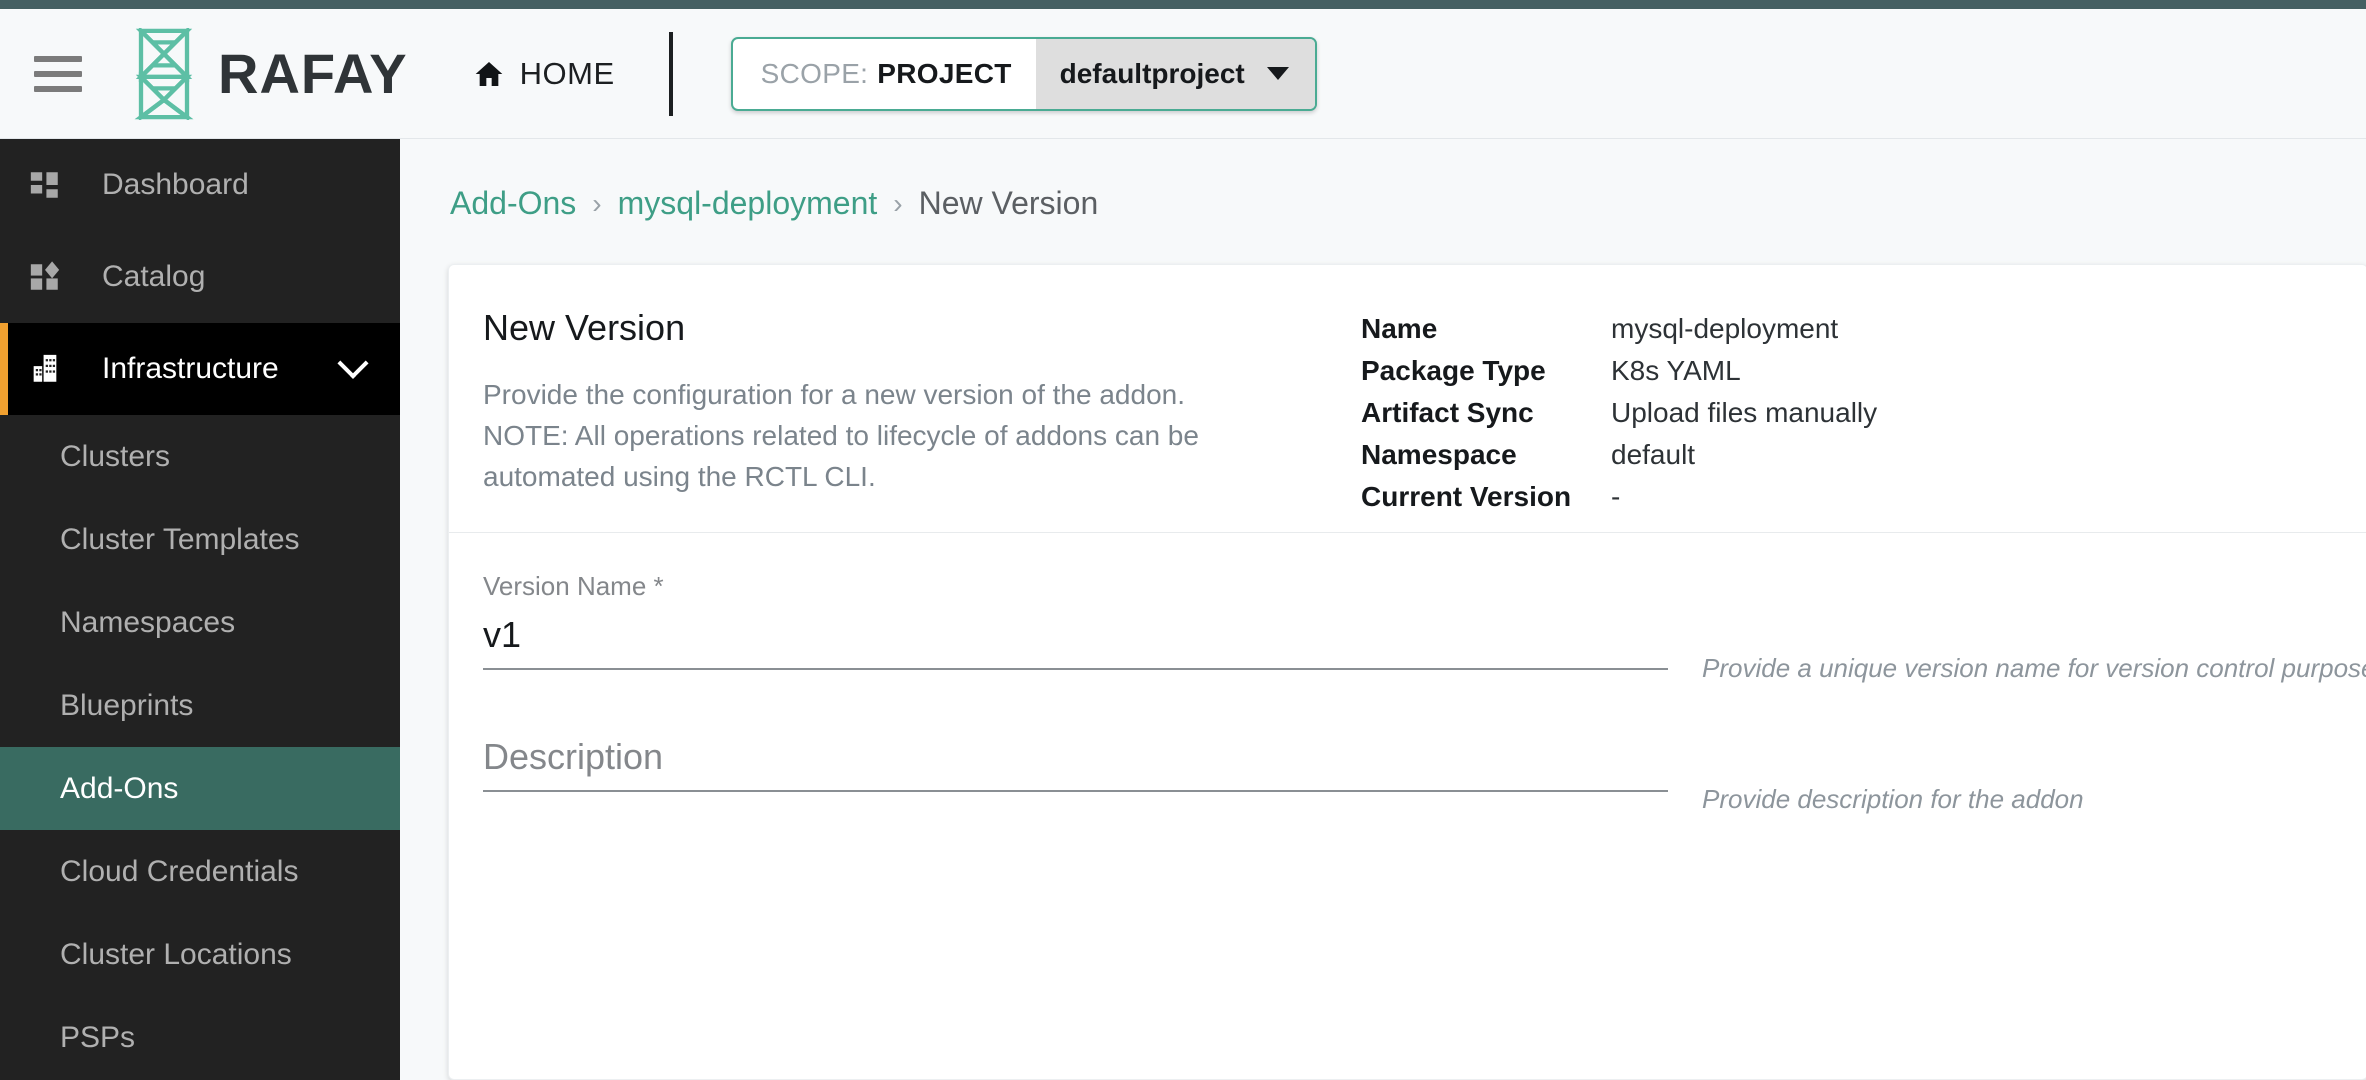 The width and height of the screenshot is (2366, 1080). I want to click on metadata-value: K8s YAML, so click(1676, 370).